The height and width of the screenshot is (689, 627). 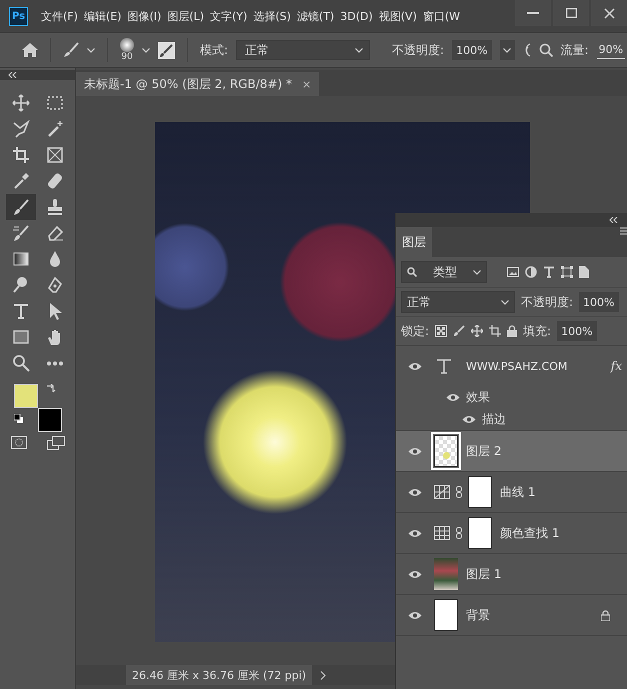 I want to click on lasso-icon, so click(x=21, y=129).